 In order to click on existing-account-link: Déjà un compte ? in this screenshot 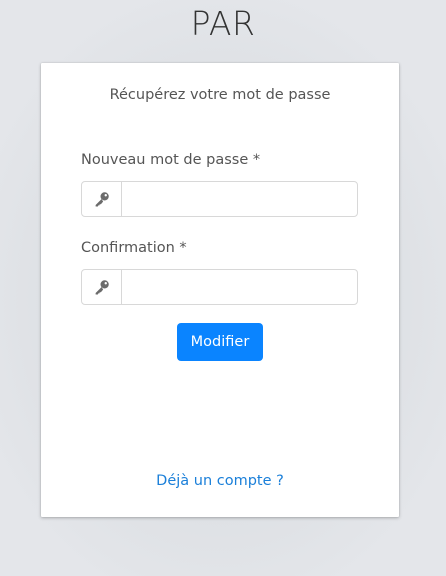, I will do `click(220, 481)`.